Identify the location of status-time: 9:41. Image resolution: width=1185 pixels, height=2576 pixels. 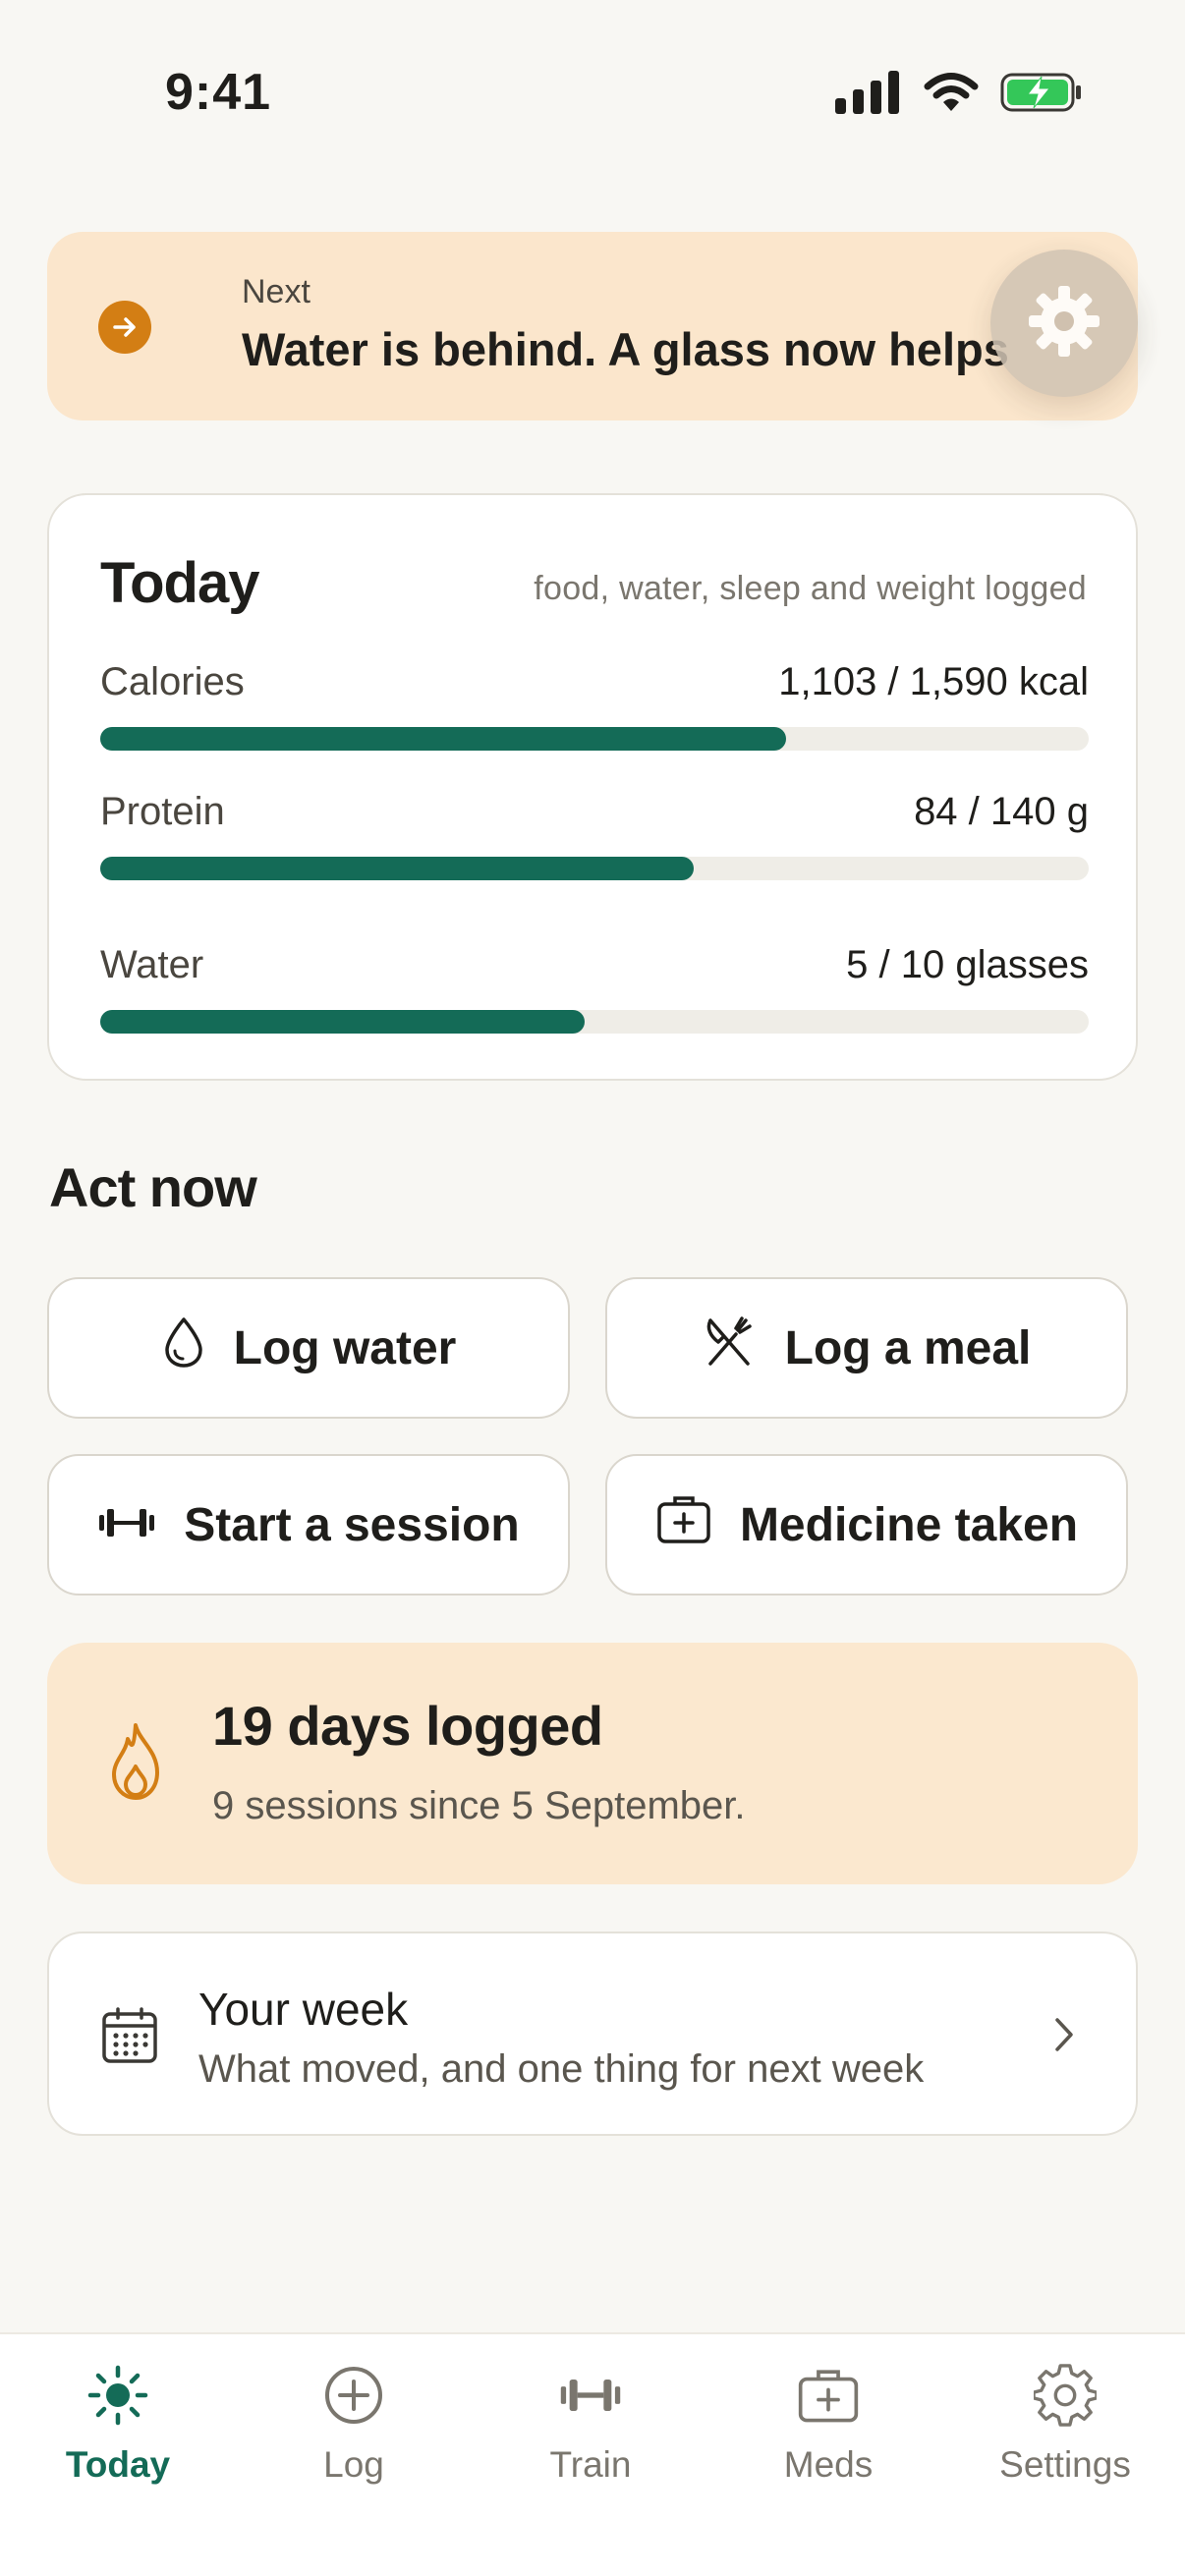
(219, 92).